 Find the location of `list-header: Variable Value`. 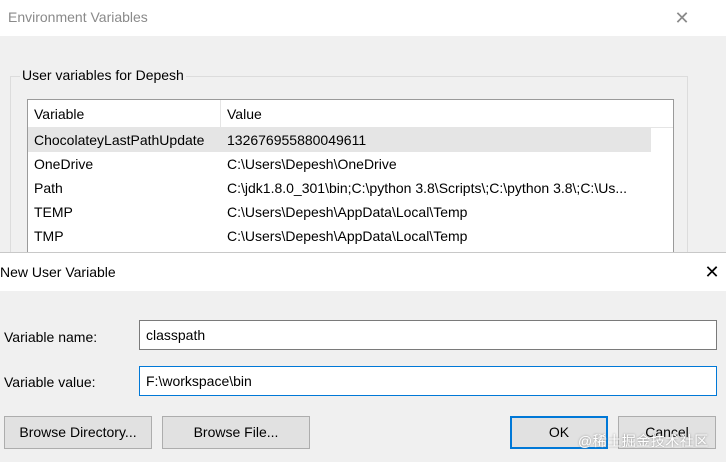

list-header: Variable Value is located at coordinates (350, 114).